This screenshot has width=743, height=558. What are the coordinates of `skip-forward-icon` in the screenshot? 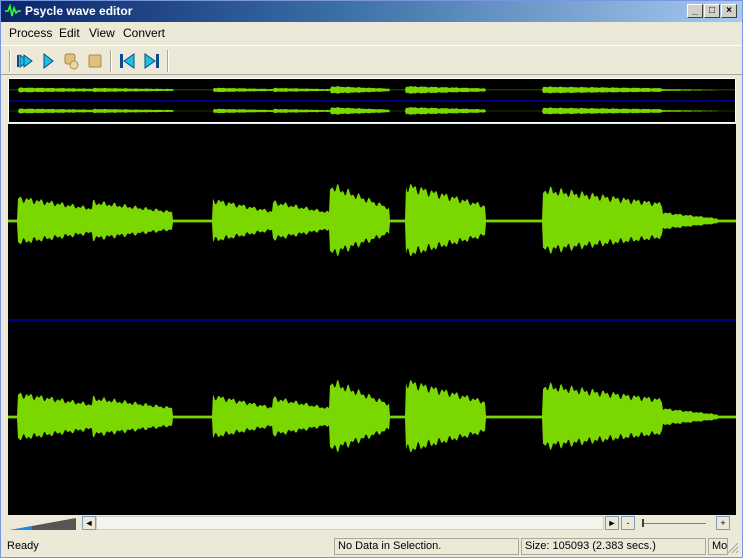 It's located at (152, 61).